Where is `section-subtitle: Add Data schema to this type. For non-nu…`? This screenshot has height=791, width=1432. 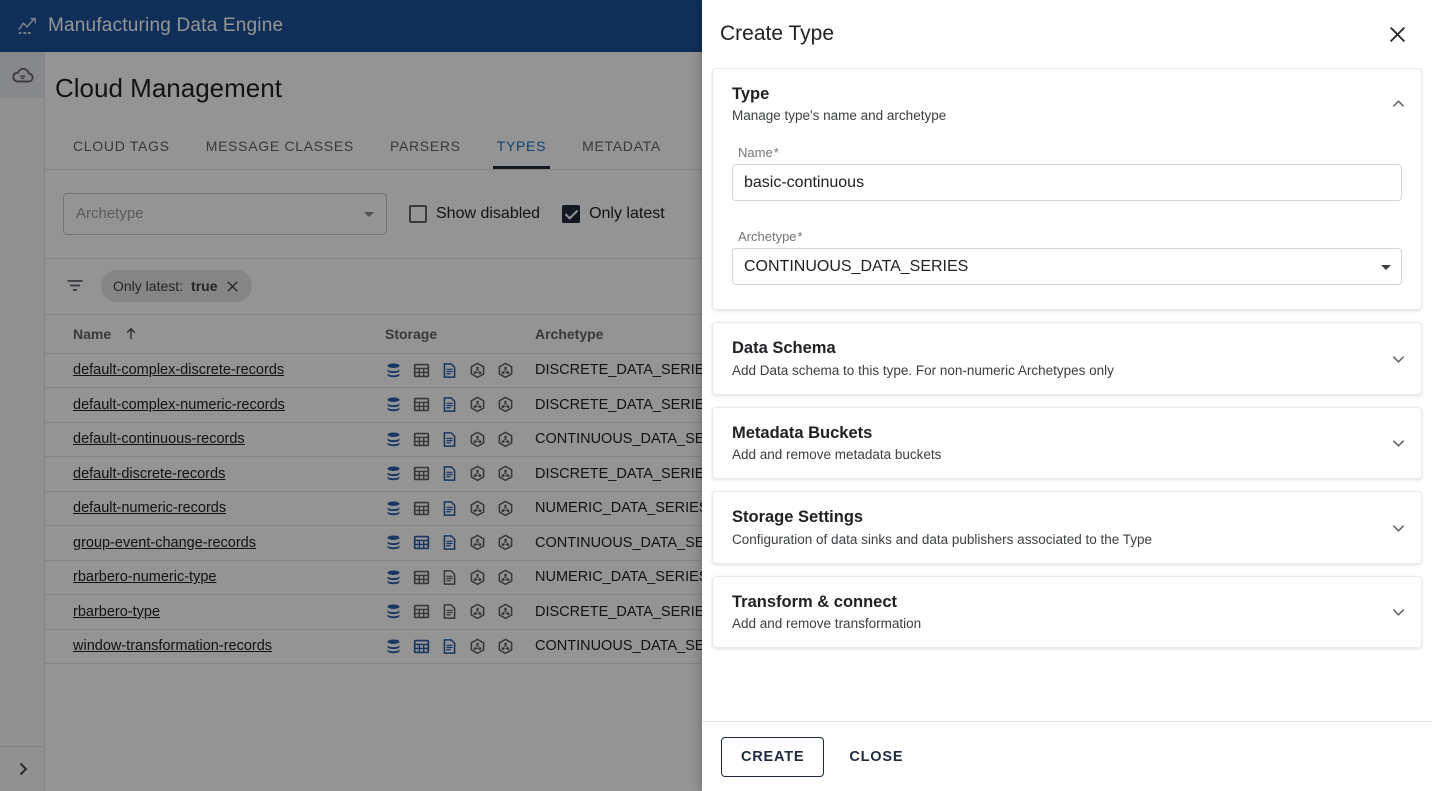
section-subtitle: Add Data schema to this type. For non-nu… is located at coordinates (923, 370).